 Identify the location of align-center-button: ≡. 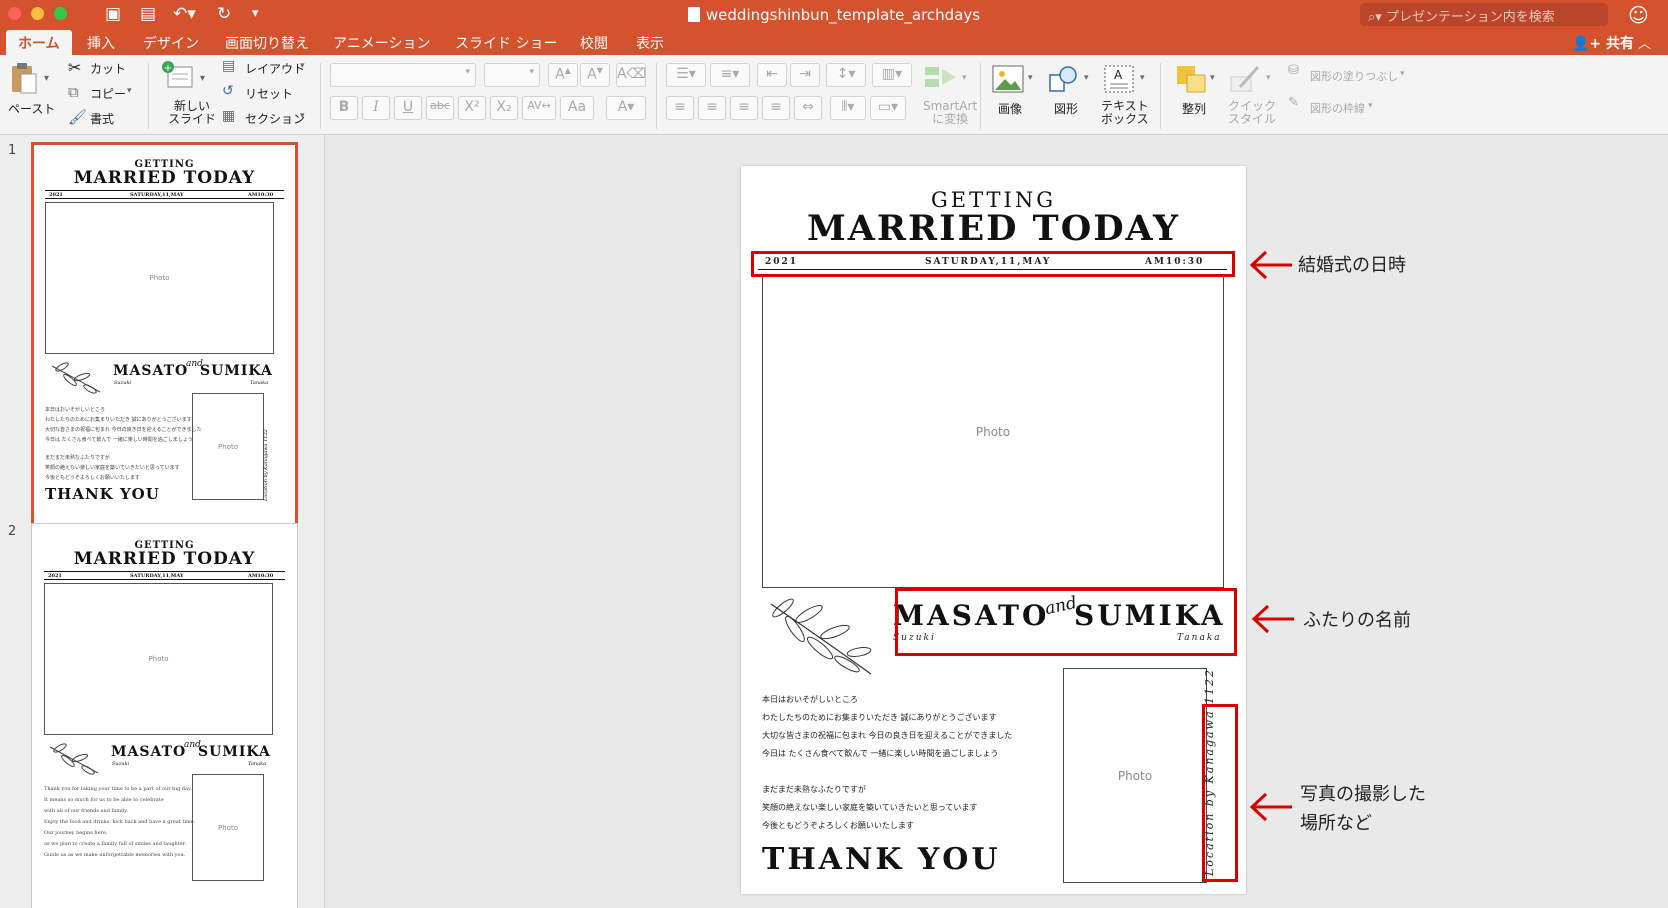
(712, 108).